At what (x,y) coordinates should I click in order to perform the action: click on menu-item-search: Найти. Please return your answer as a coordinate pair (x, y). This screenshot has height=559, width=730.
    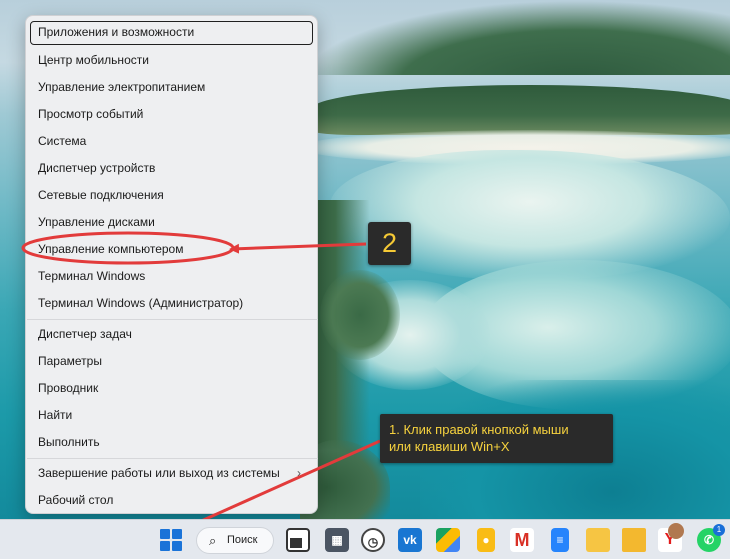
    Looking at the image, I should click on (171, 415).